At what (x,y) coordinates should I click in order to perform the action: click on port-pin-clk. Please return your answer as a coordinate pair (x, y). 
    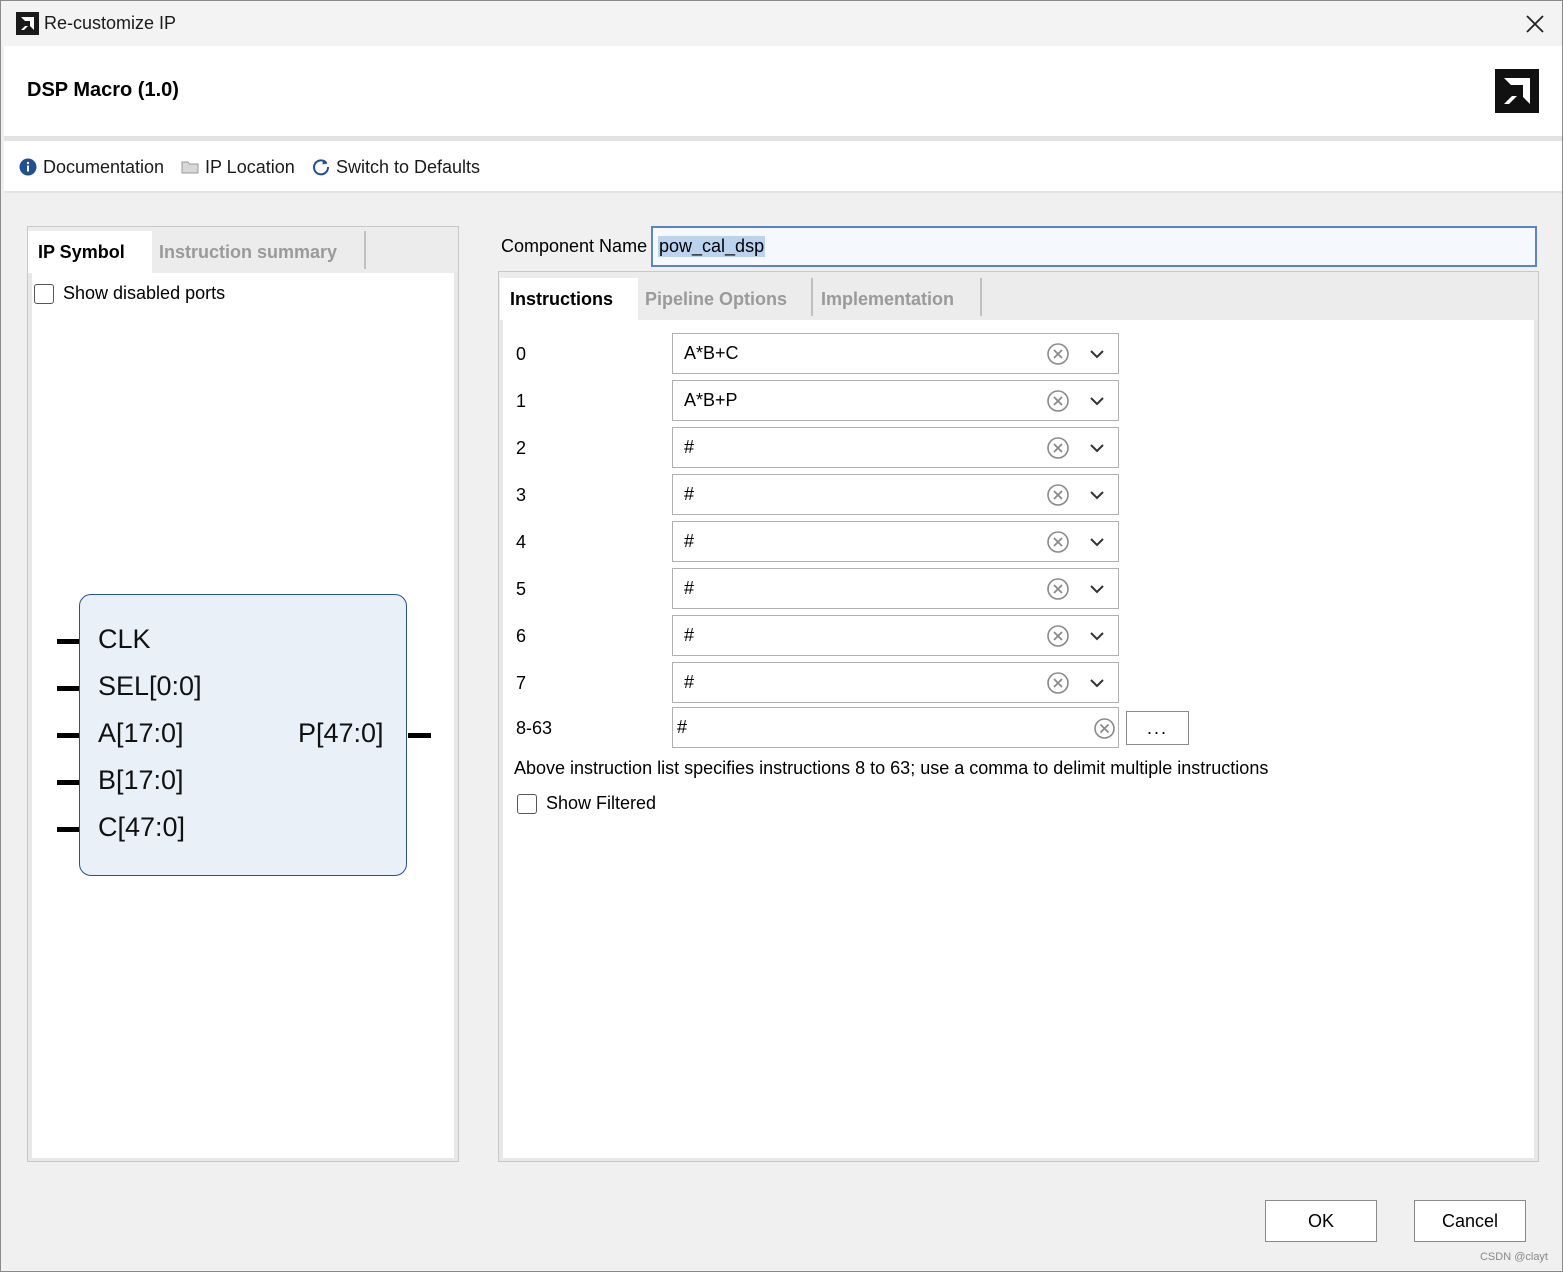
    Looking at the image, I should click on (68, 641).